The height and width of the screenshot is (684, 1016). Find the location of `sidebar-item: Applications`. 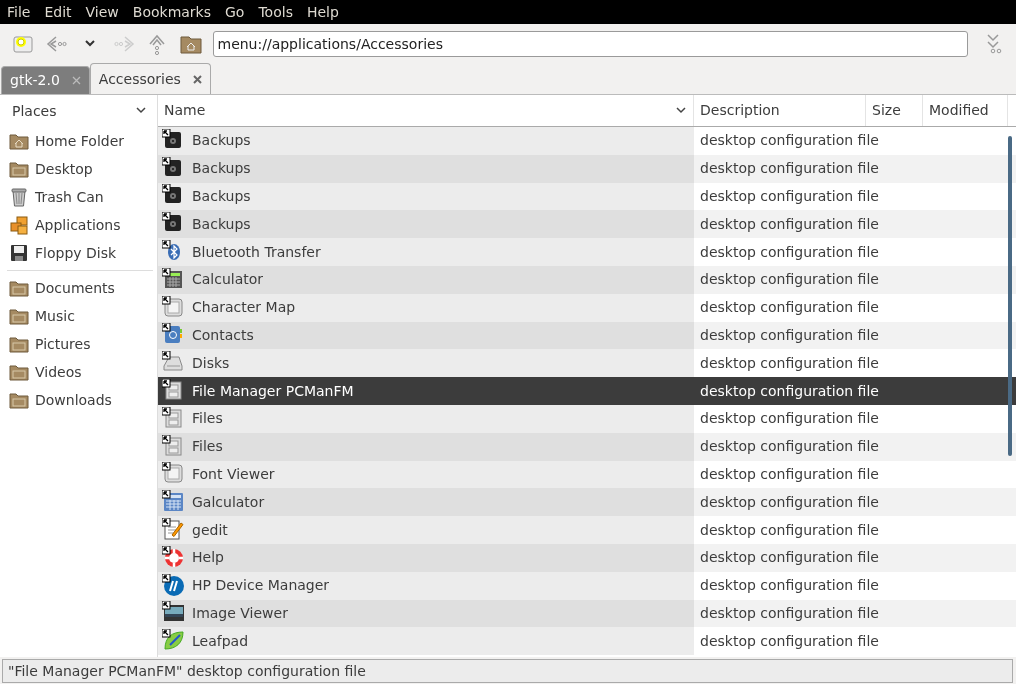

sidebar-item: Applications is located at coordinates (78, 225).